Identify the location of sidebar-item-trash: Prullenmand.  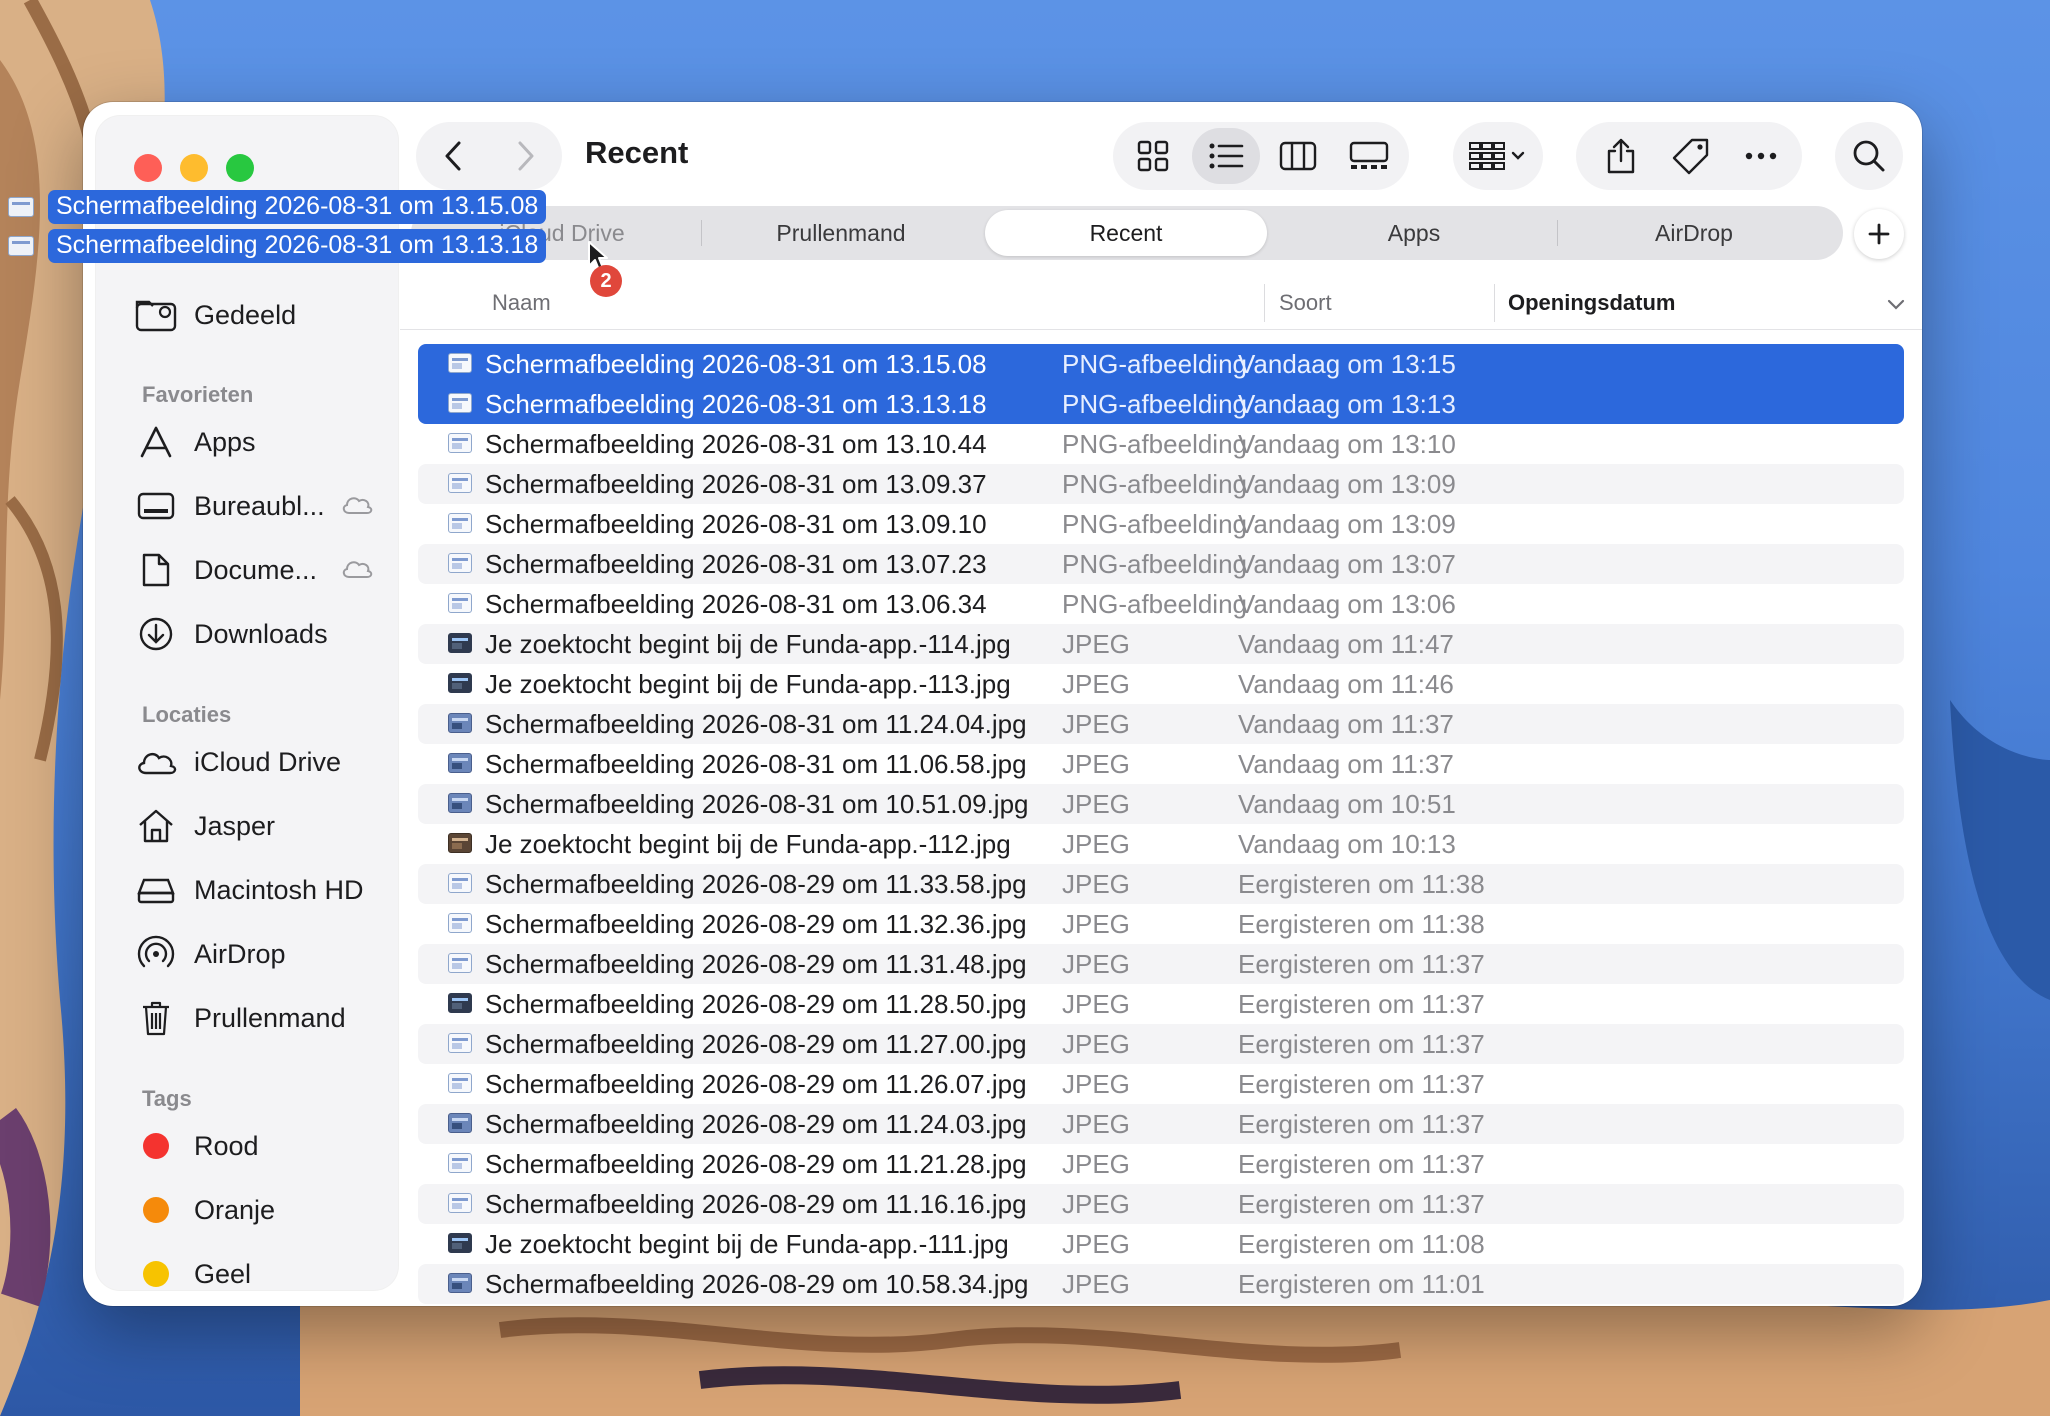
(256, 1018).